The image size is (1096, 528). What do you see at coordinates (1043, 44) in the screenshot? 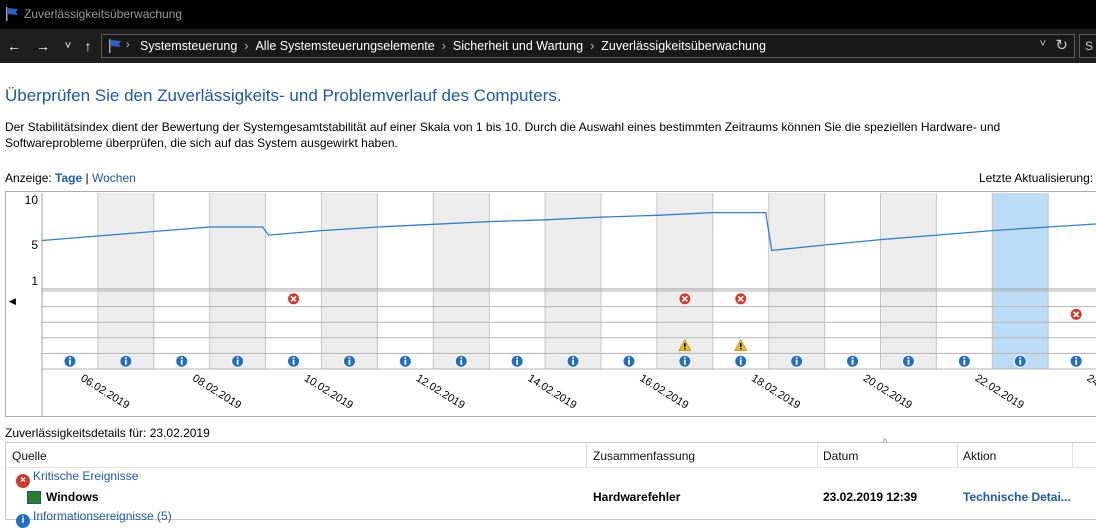
I see `address-dropdown-icon: ˅` at bounding box center [1043, 44].